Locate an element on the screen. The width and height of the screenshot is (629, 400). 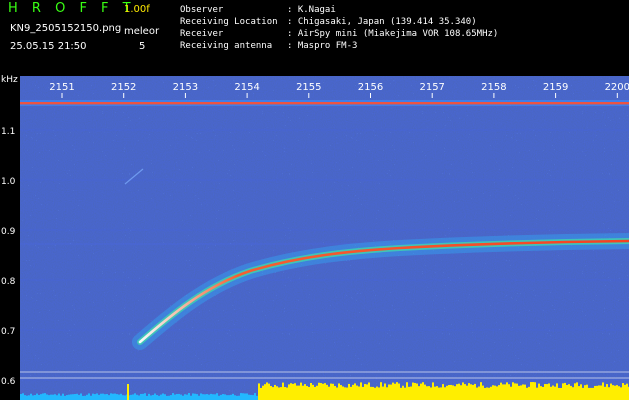
time-label-2156: 2156 is located at coordinates (370, 87).